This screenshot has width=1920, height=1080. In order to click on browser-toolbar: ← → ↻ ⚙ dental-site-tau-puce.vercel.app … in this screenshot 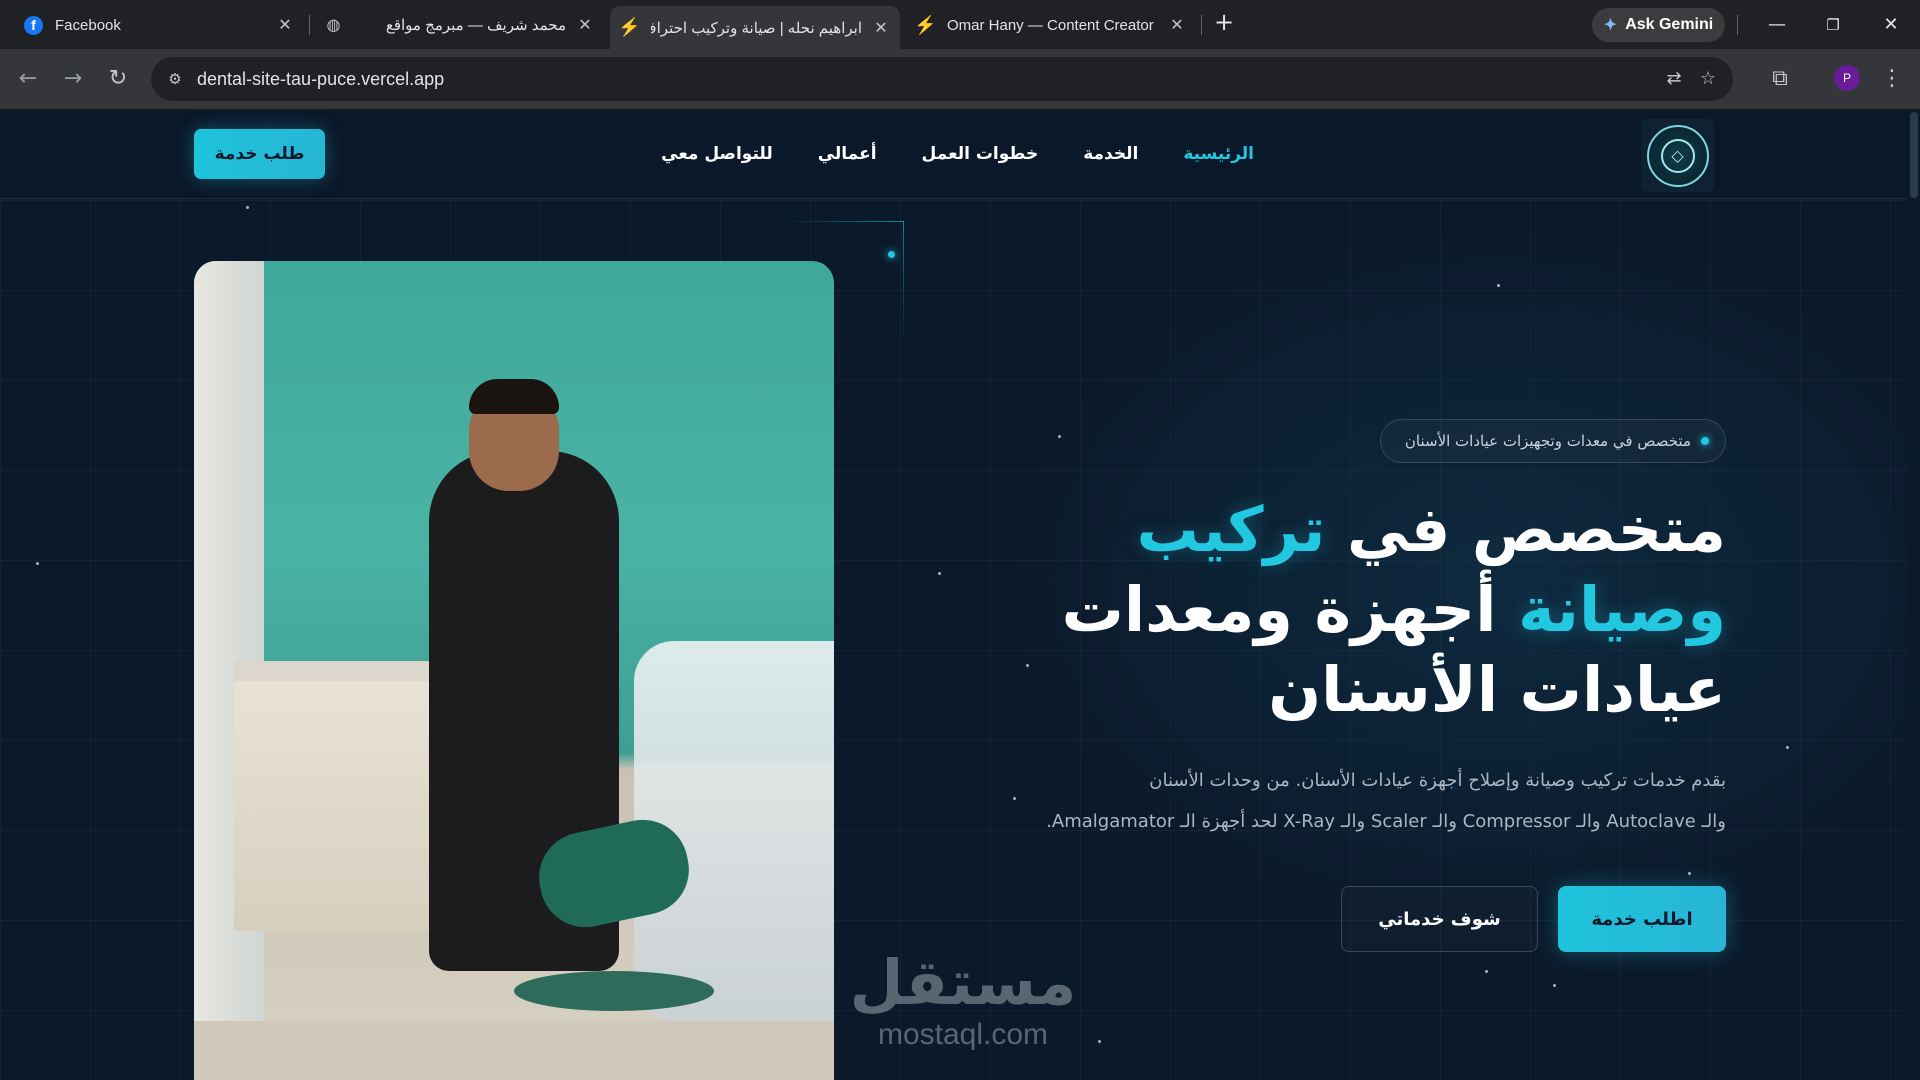, I will do `click(960, 79)`.